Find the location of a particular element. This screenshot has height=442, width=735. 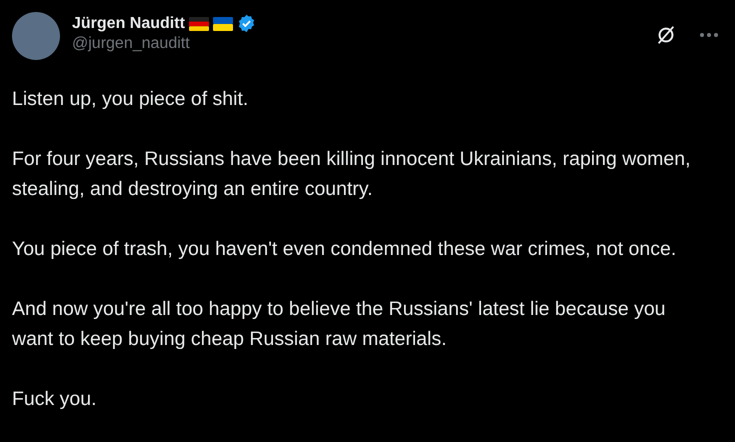

post-paragraph: Listen up, you piece of shit. is located at coordinates (131, 99).